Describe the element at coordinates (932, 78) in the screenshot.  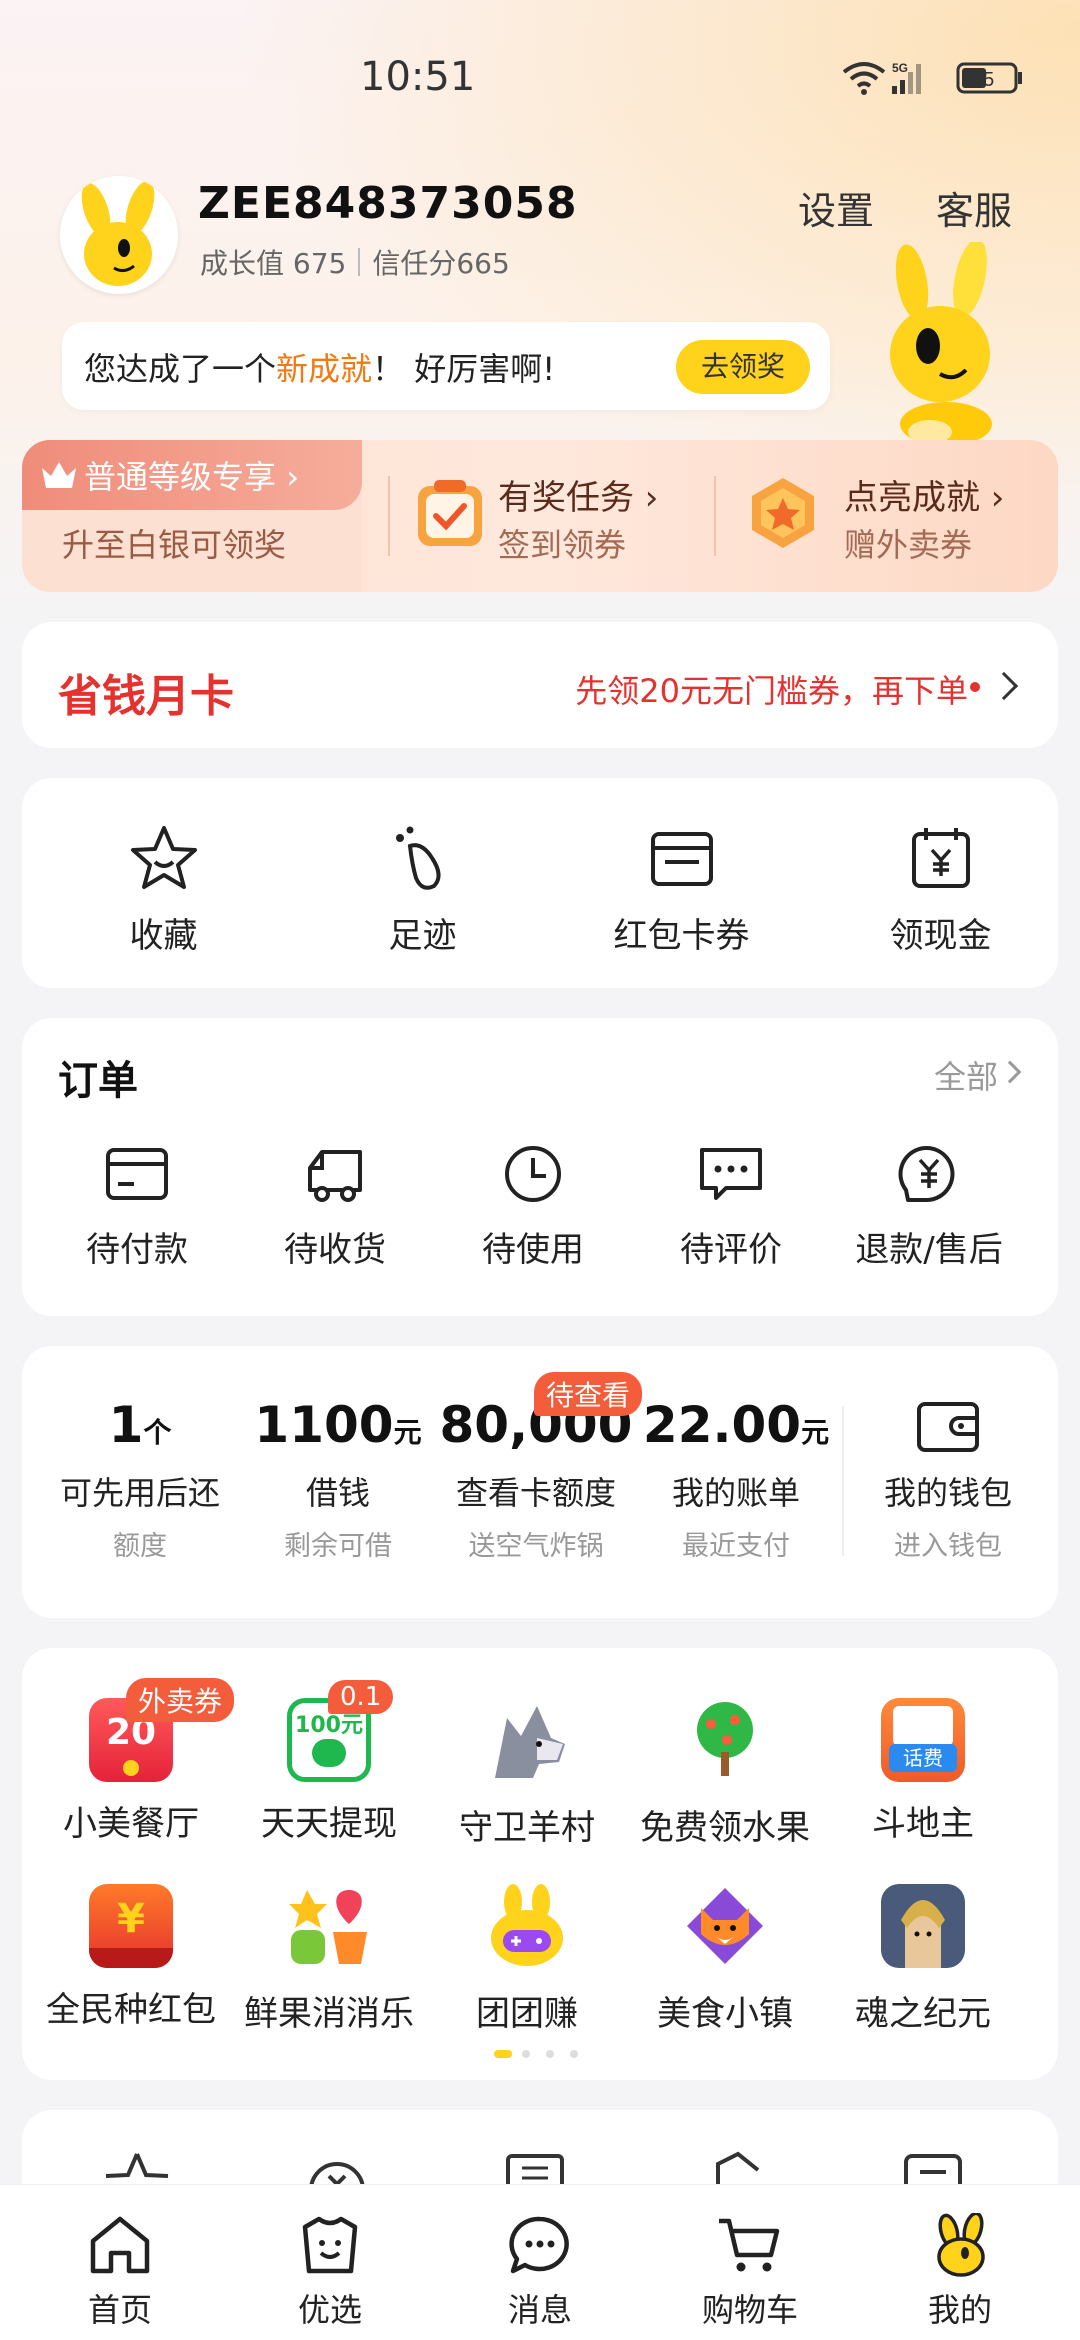
I see `status-icons: 5G 45` at that location.